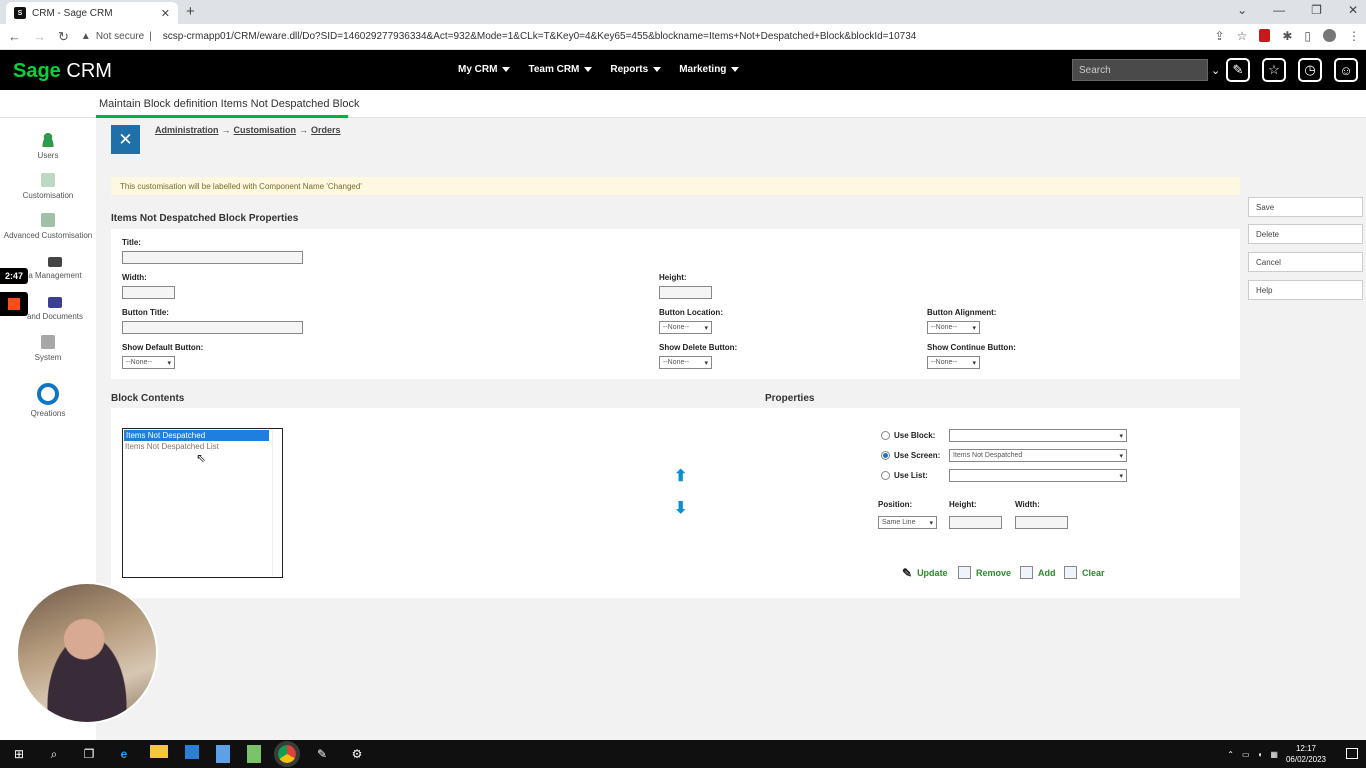 The image size is (1366, 768). What do you see at coordinates (1305, 290) in the screenshot?
I see `help-button: Help` at bounding box center [1305, 290].